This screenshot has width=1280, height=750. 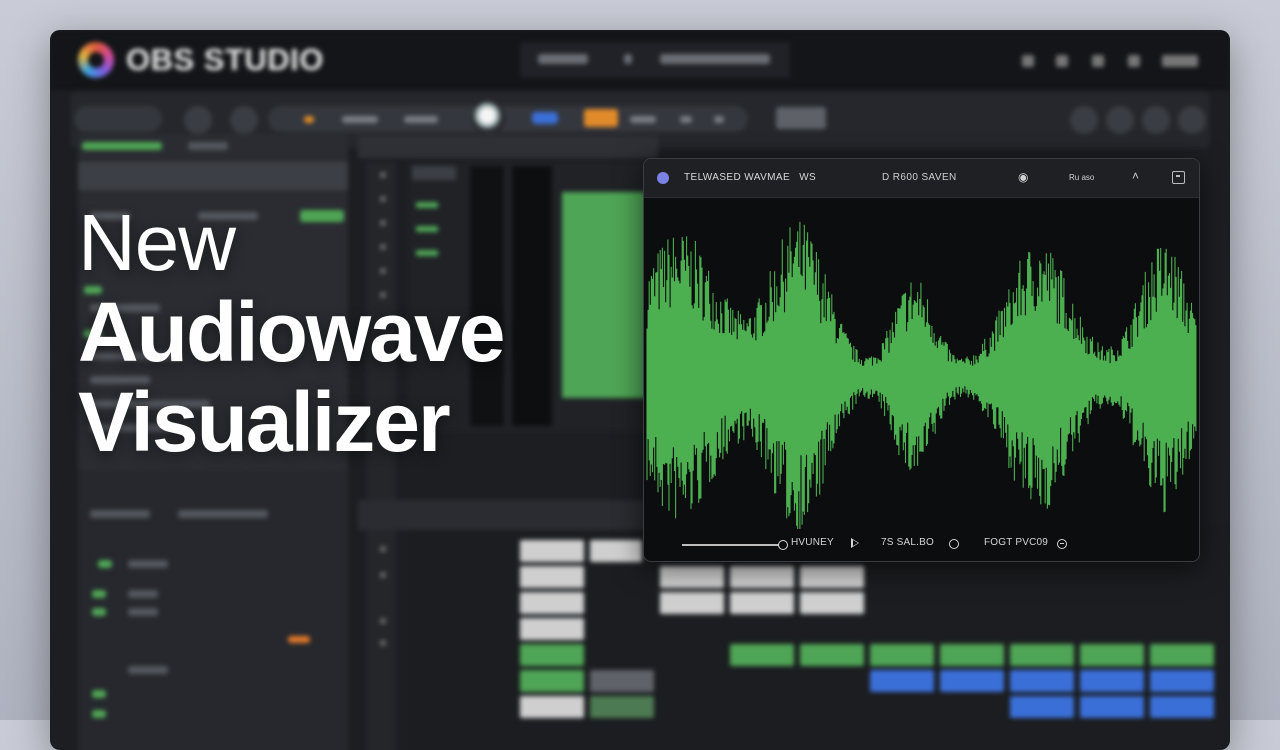 What do you see at coordinates (719, 119) in the screenshot?
I see `search-icon` at bounding box center [719, 119].